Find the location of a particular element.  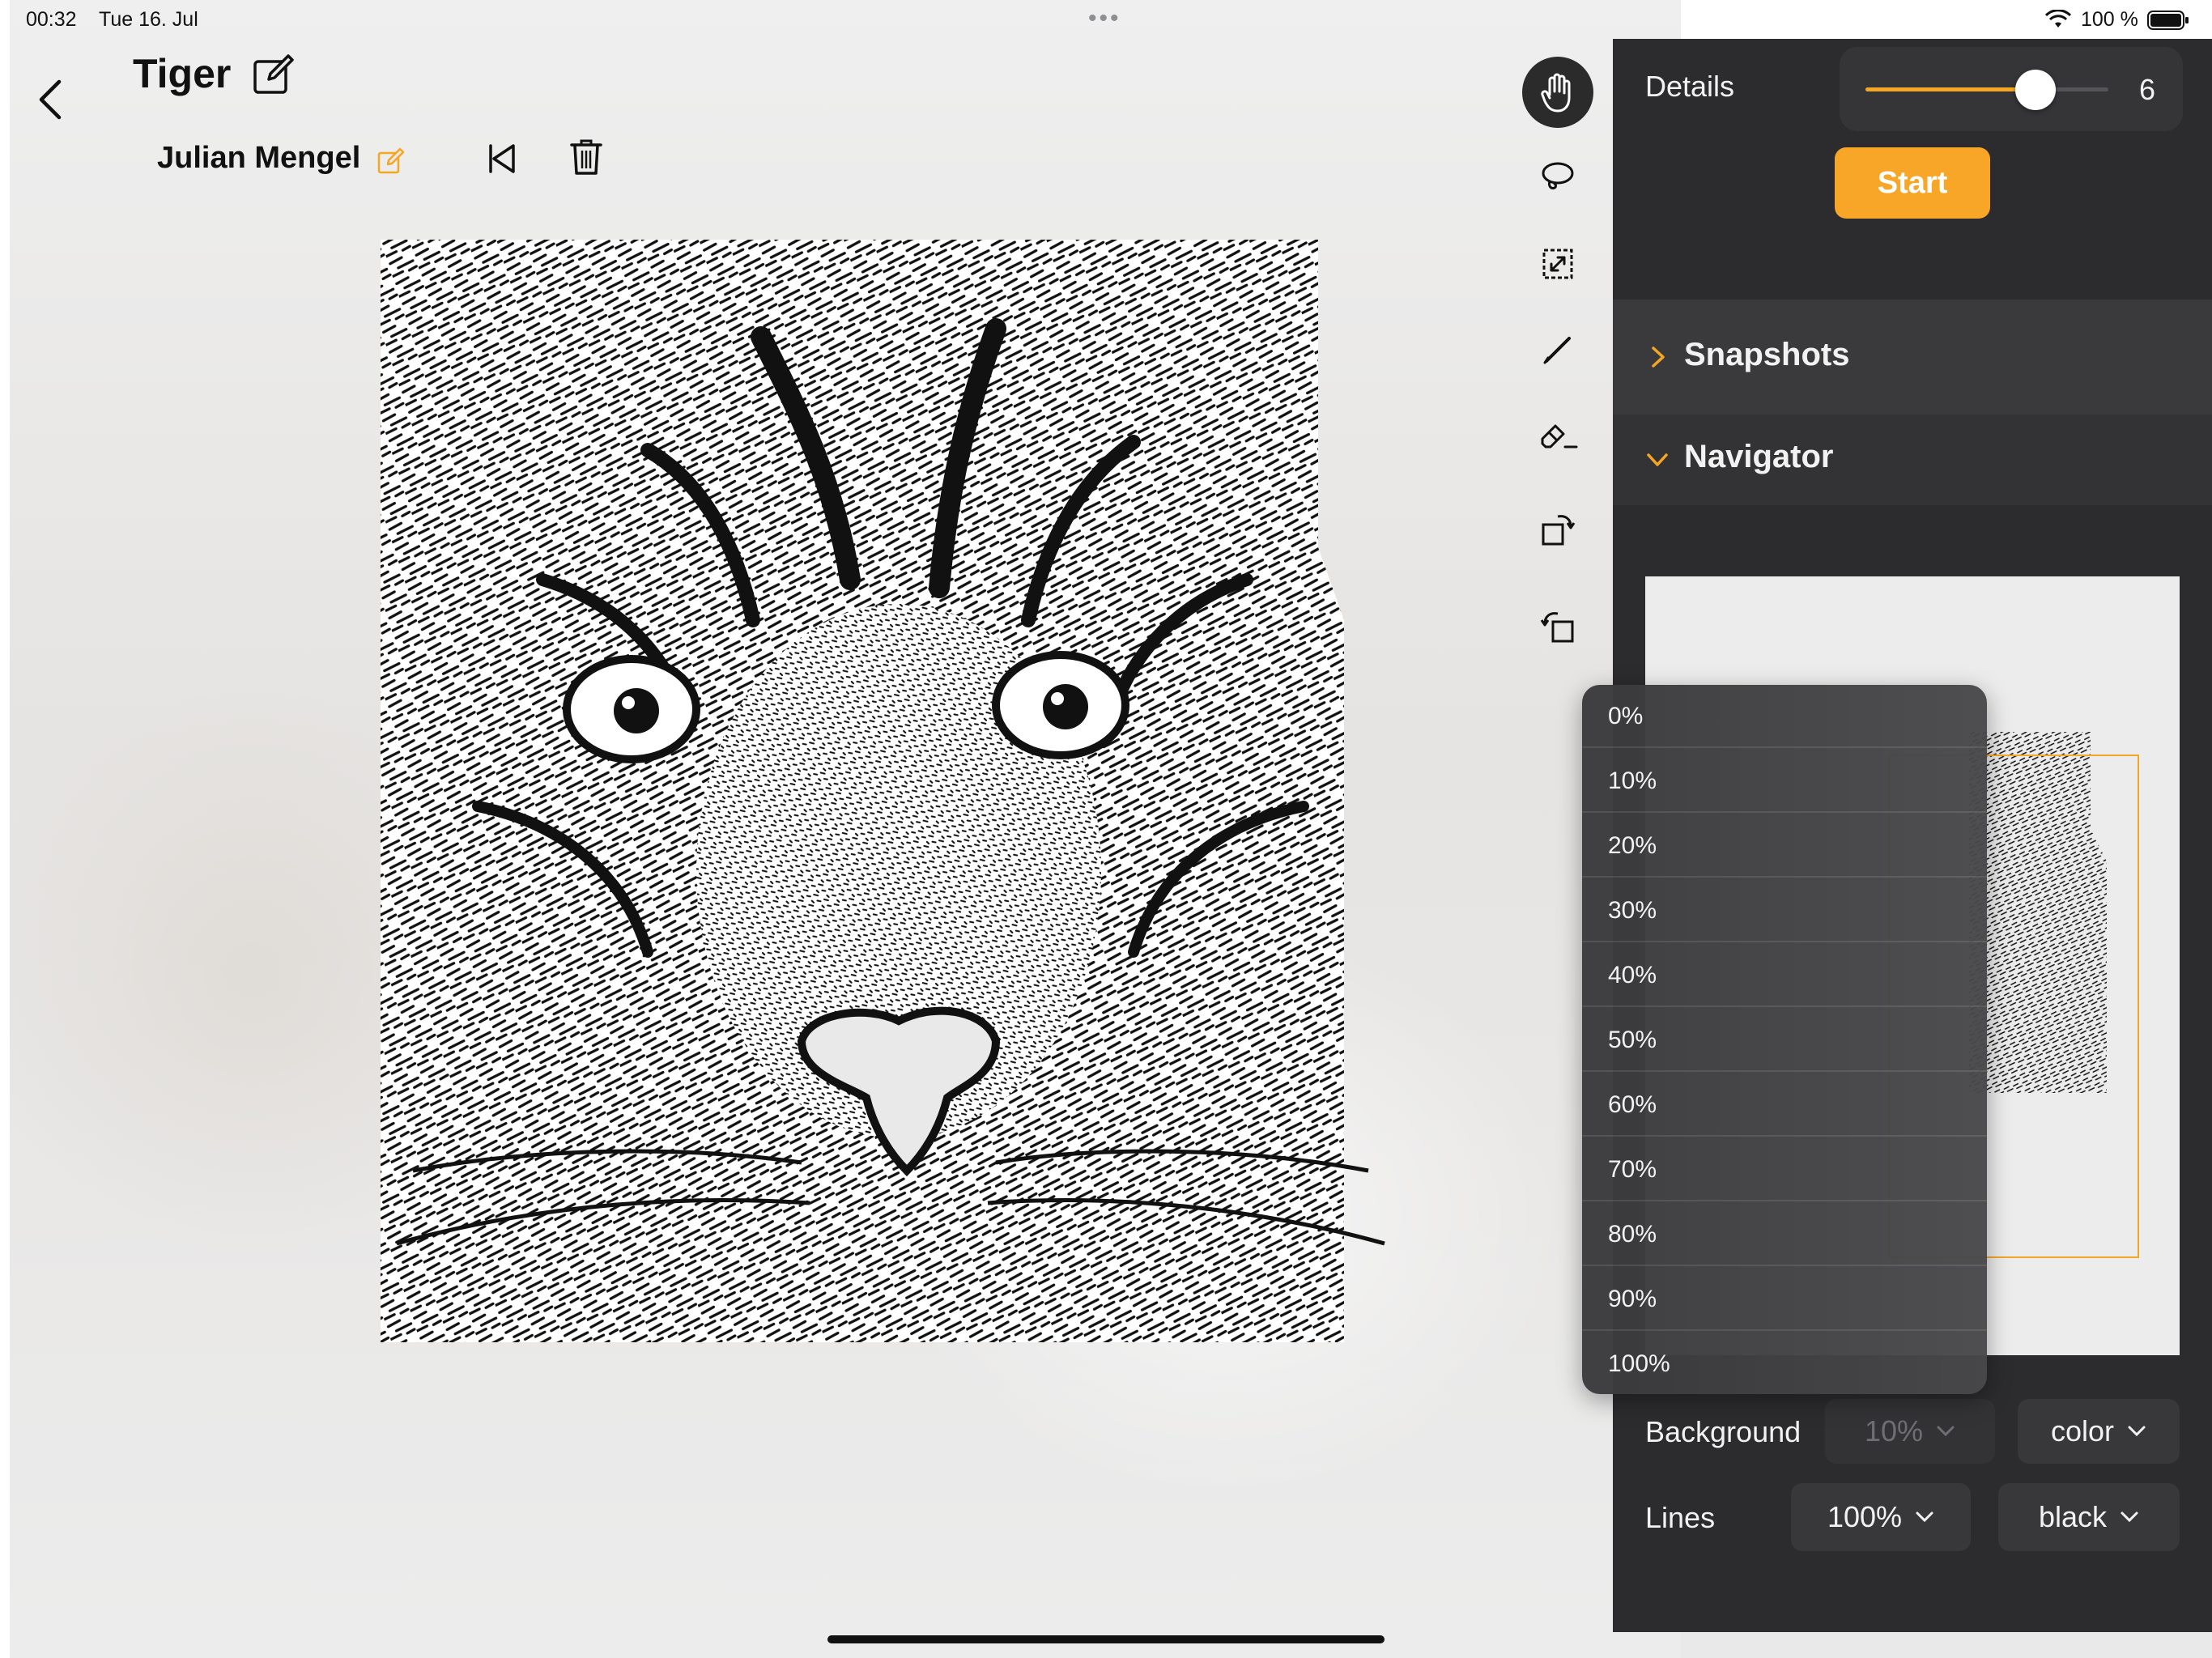

navigator-label: Navigator is located at coordinates (1759, 456).